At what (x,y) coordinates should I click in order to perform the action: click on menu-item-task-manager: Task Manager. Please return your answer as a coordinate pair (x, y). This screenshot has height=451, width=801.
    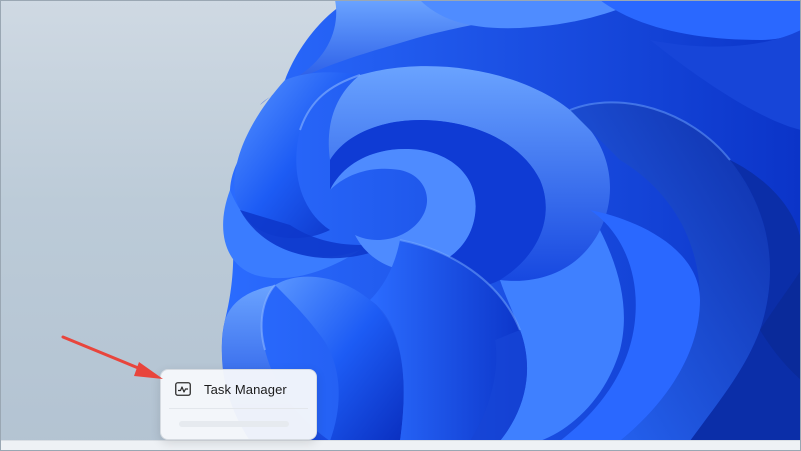
    Looking at the image, I should click on (238, 389).